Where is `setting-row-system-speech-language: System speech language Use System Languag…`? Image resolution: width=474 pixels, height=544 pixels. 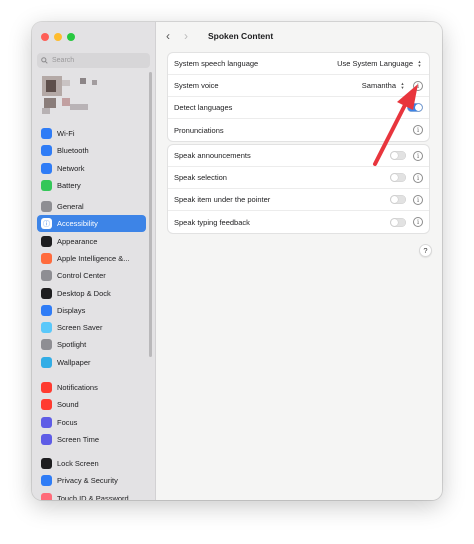 setting-row-system-speech-language: System speech language Use System Languag… is located at coordinates (298, 64).